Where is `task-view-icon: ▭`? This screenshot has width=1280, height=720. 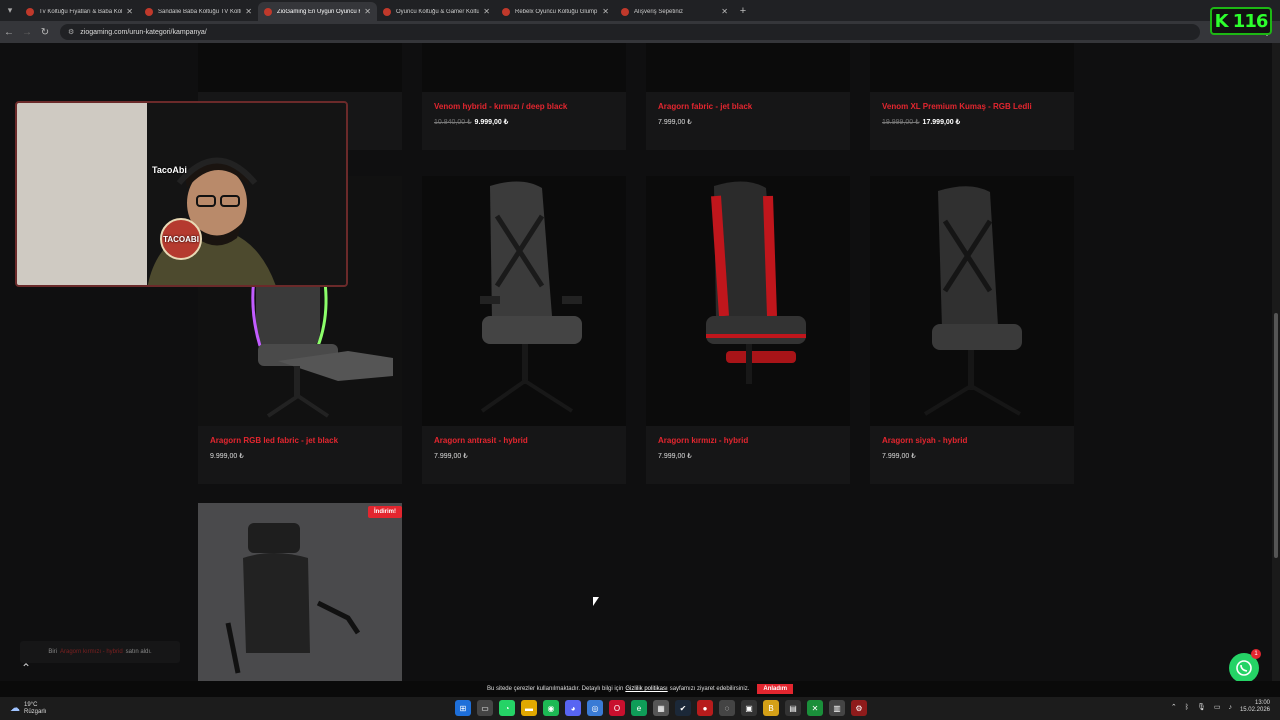
task-view-icon: ▭ is located at coordinates (485, 708).